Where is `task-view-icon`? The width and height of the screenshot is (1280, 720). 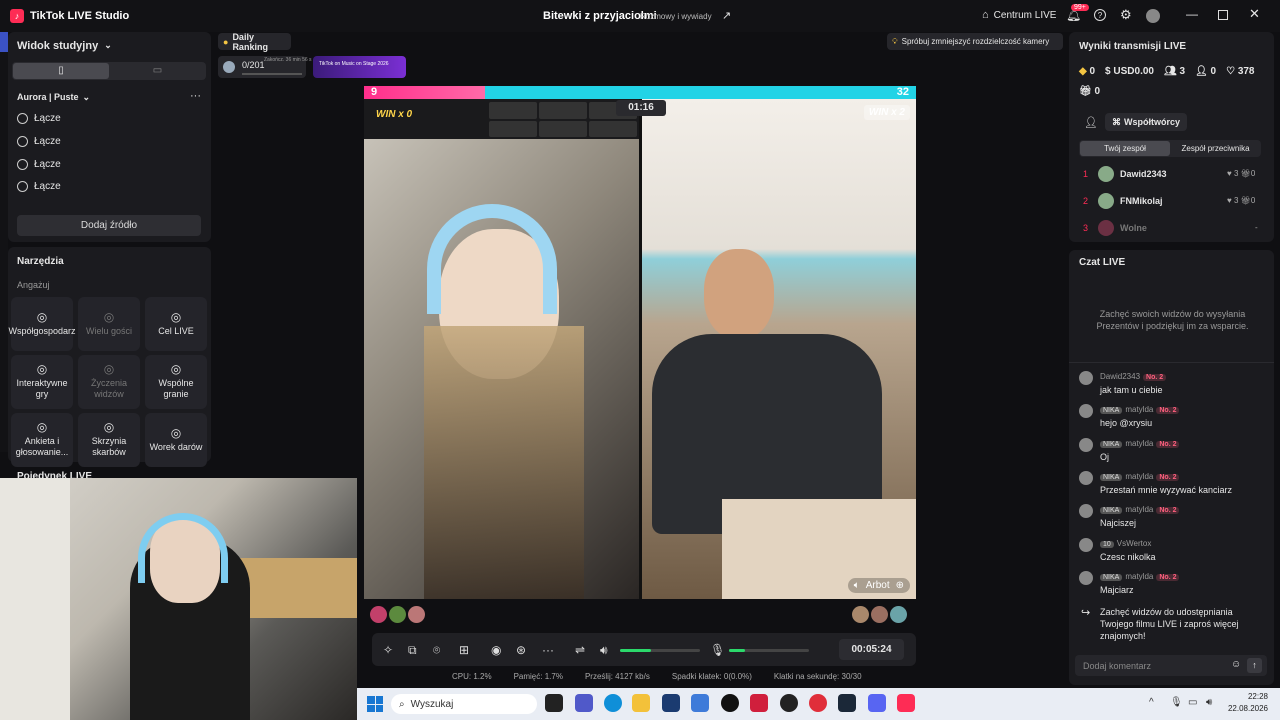
task-view-icon is located at coordinates (554, 703).